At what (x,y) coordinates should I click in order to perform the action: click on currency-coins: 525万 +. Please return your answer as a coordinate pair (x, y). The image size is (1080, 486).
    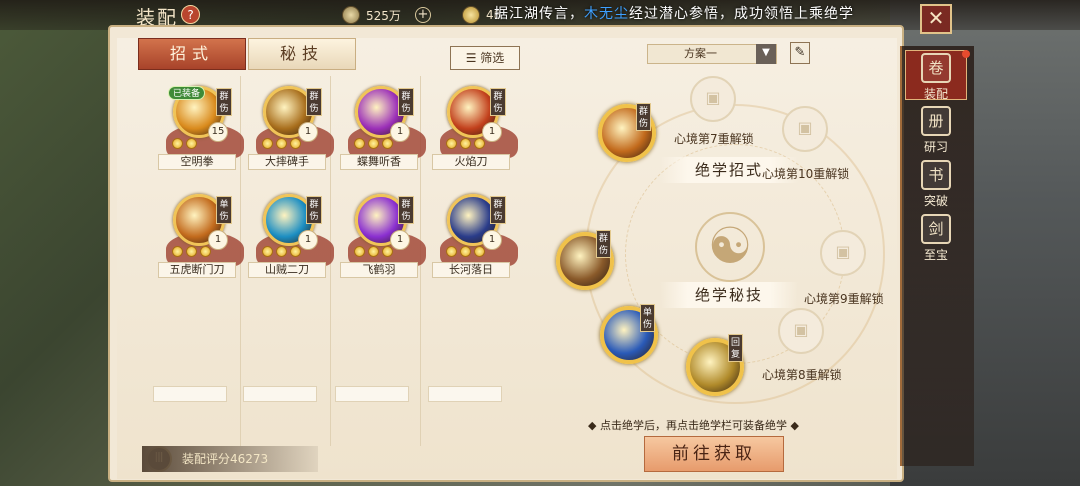
    Looking at the image, I should click on (386, 15).